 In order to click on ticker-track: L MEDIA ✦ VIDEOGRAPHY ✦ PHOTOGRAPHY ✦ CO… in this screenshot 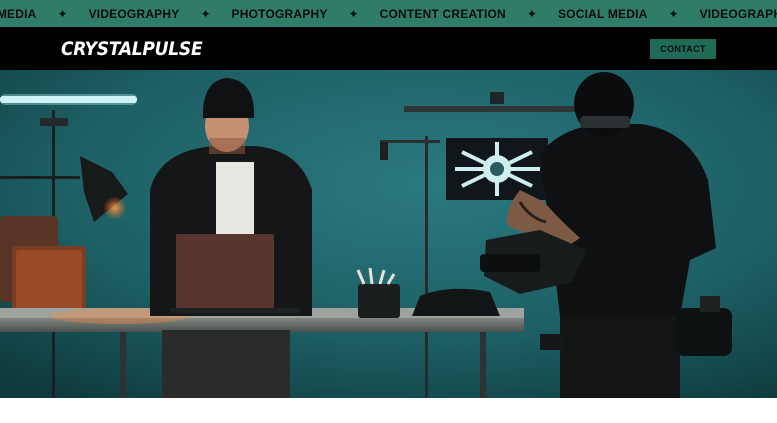, I will do `click(388, 14)`.